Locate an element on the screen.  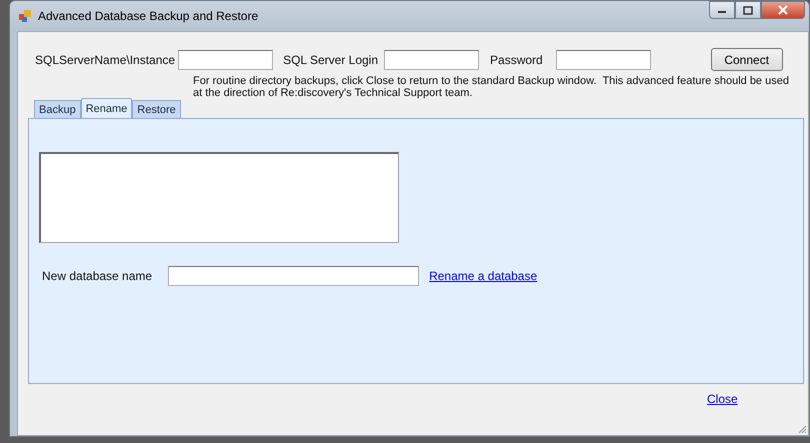
maximize-icon is located at coordinates (748, 10).